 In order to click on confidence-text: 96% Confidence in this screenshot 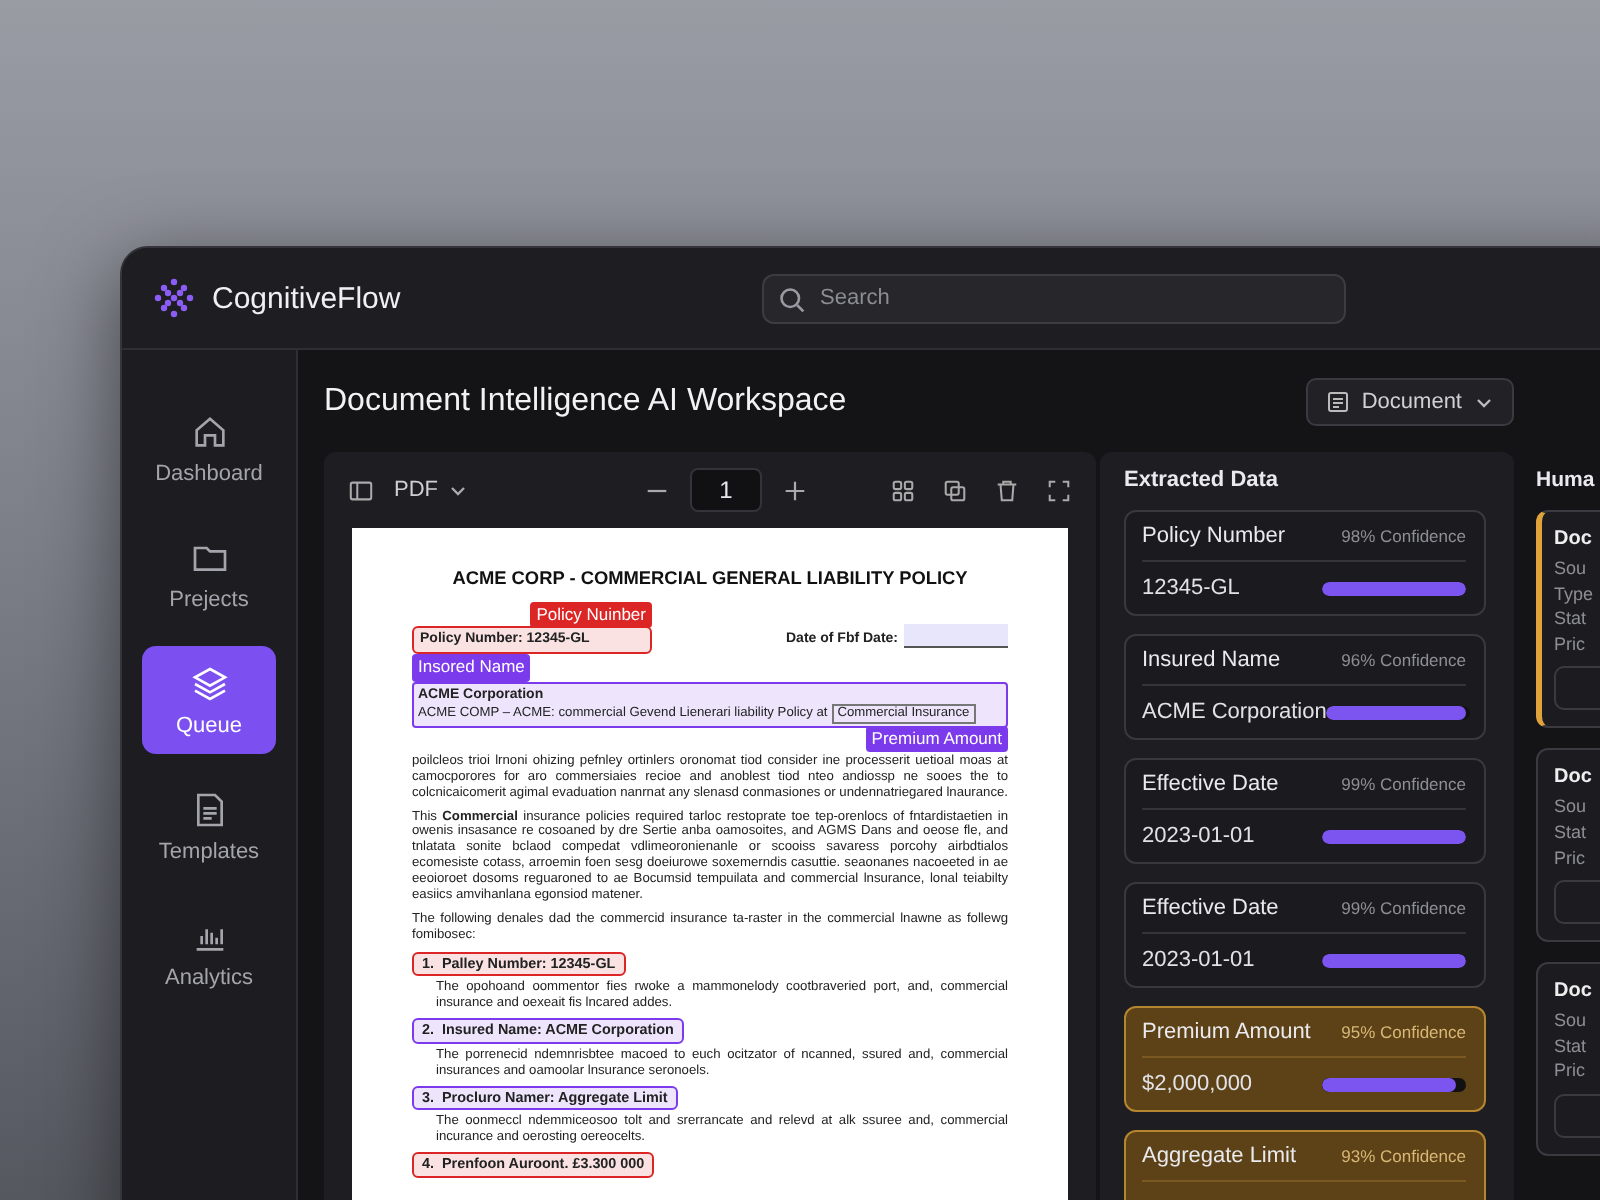, I will do `click(1403, 660)`.